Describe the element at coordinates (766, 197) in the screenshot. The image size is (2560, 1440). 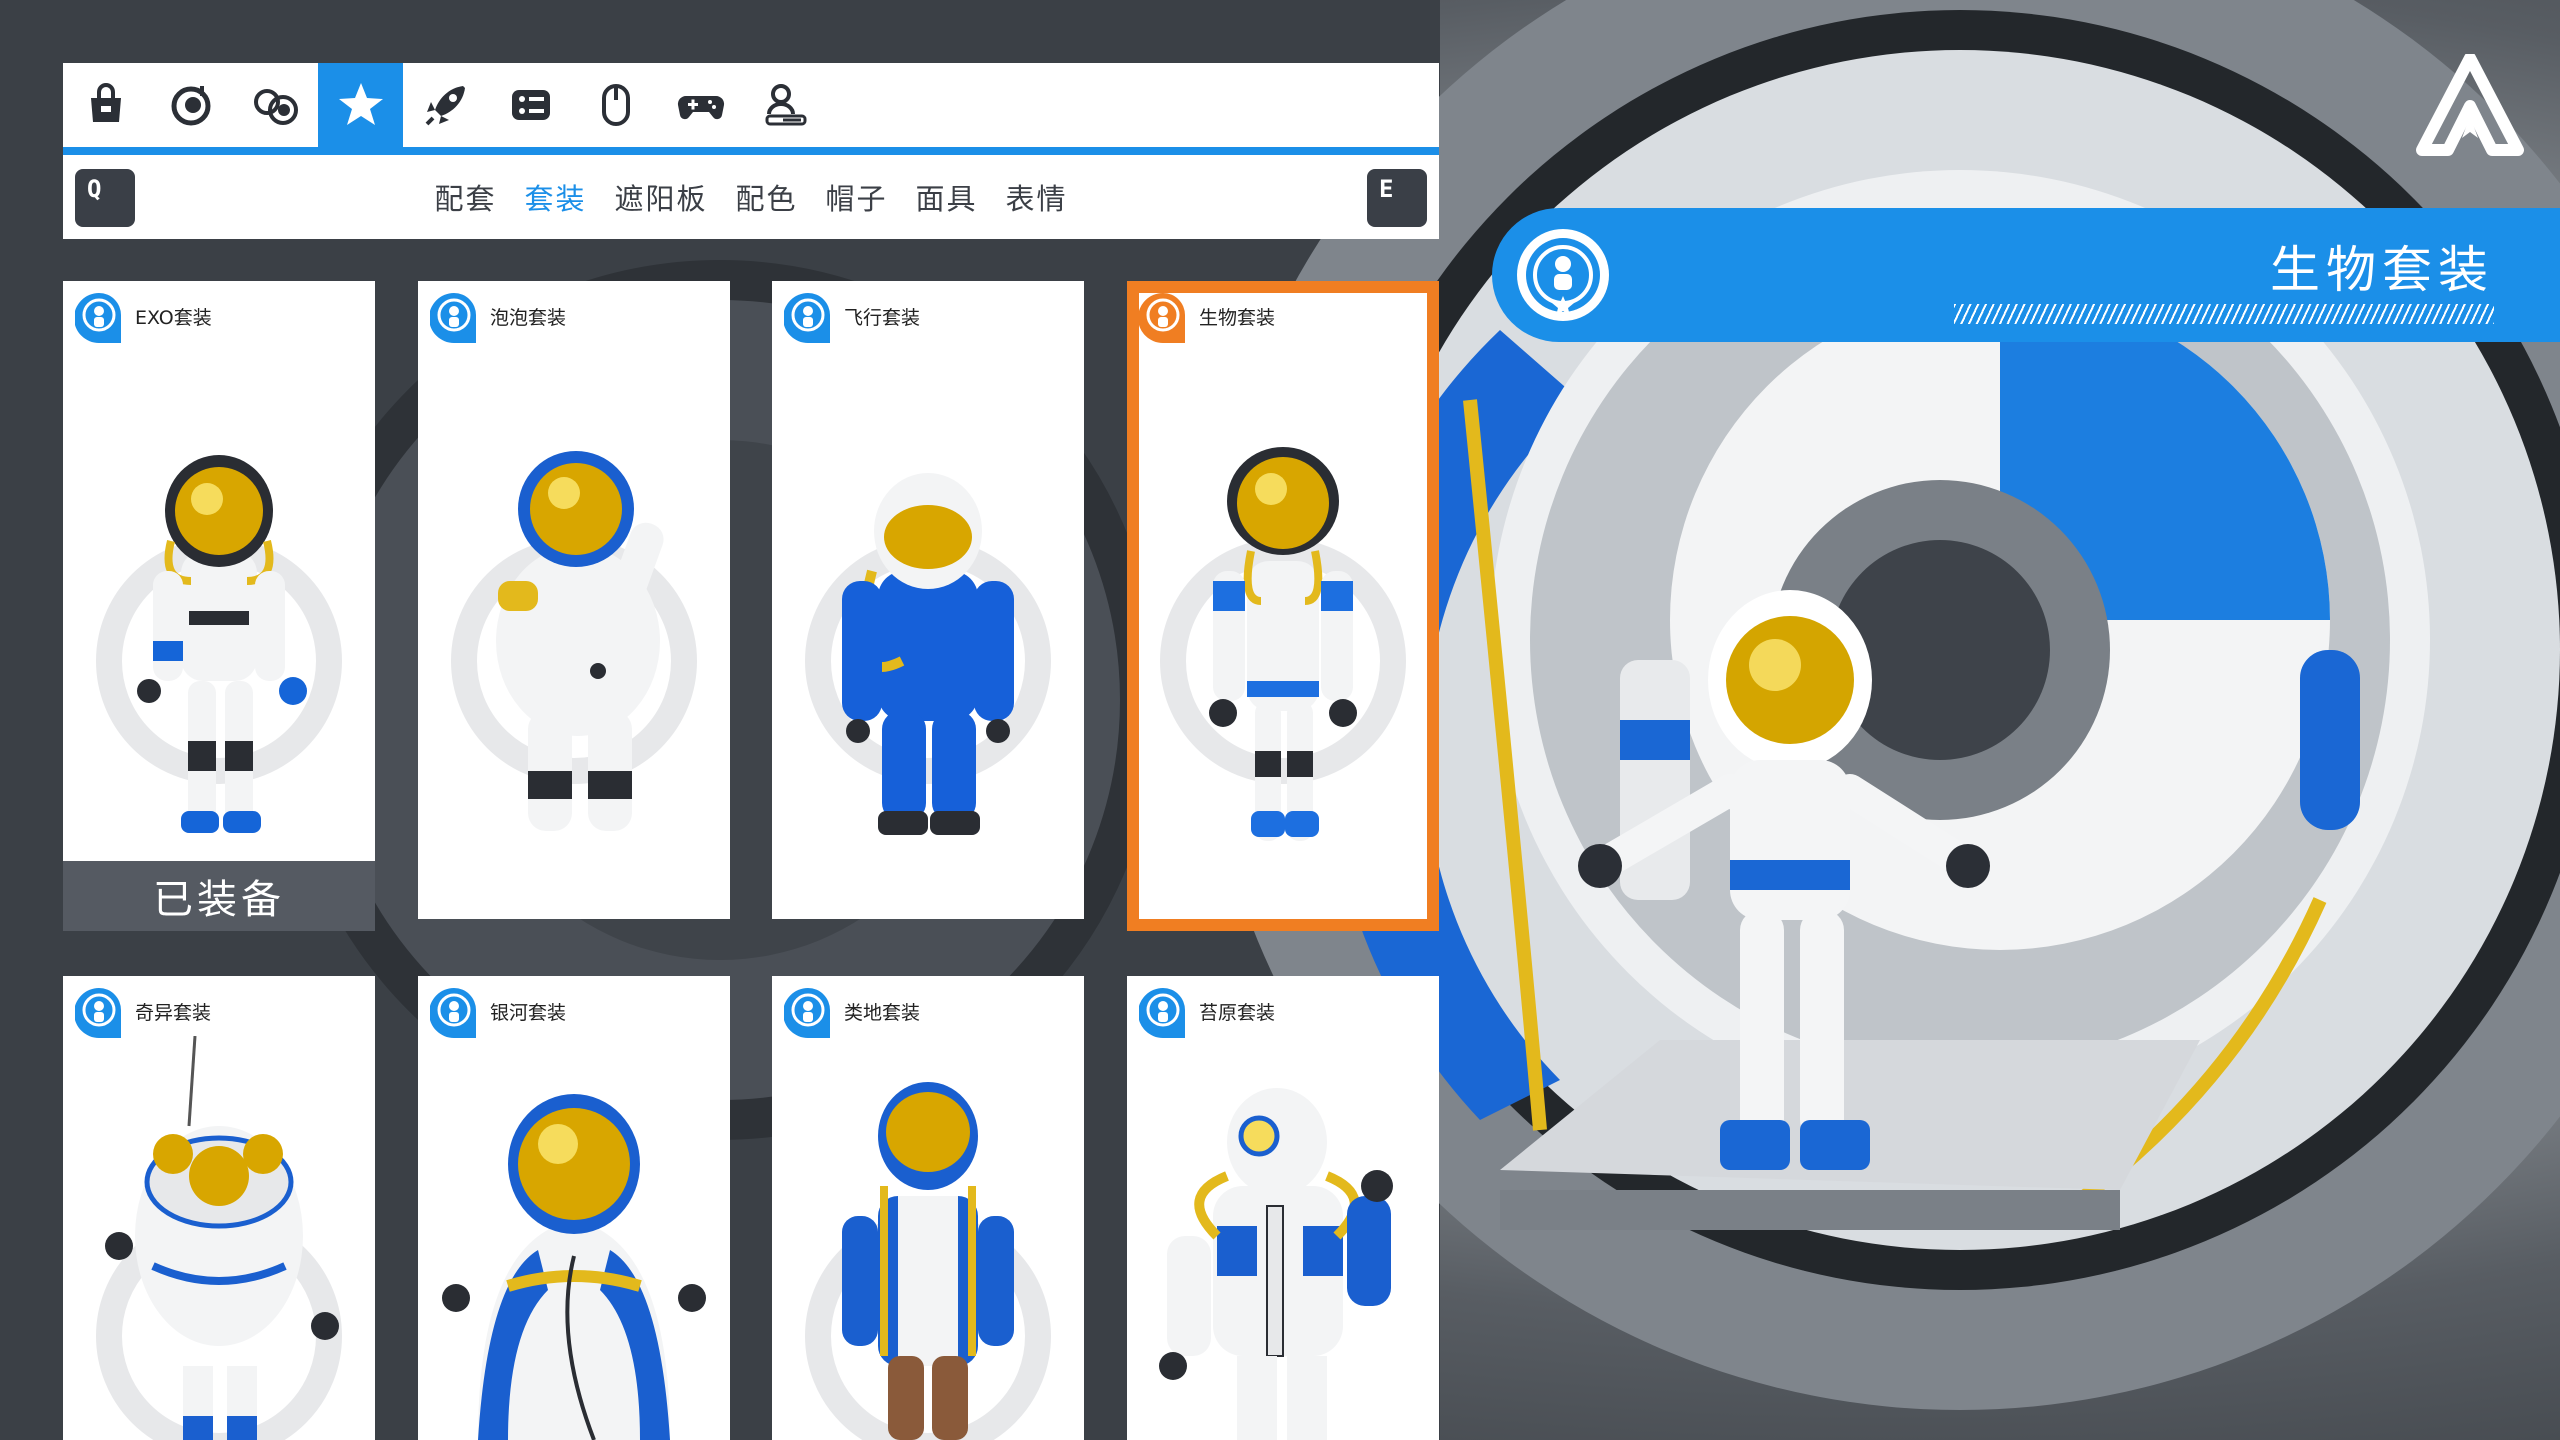
I see `tab-palettes: 配色` at that location.